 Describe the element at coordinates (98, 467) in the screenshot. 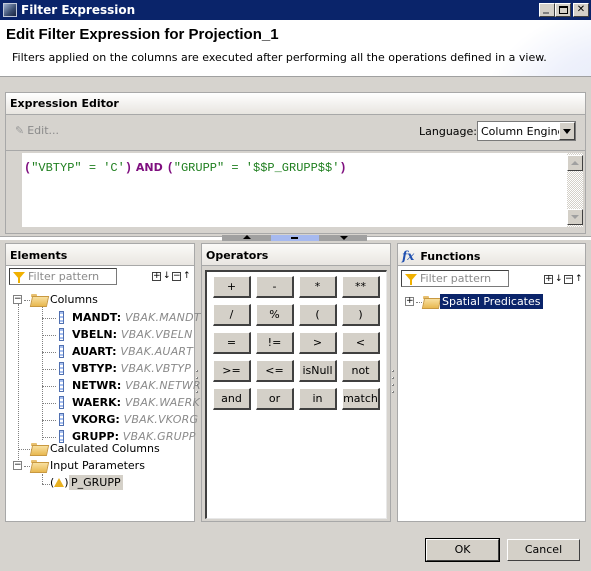

I see `tree-node-input-parameters: − Input Parameters` at that location.